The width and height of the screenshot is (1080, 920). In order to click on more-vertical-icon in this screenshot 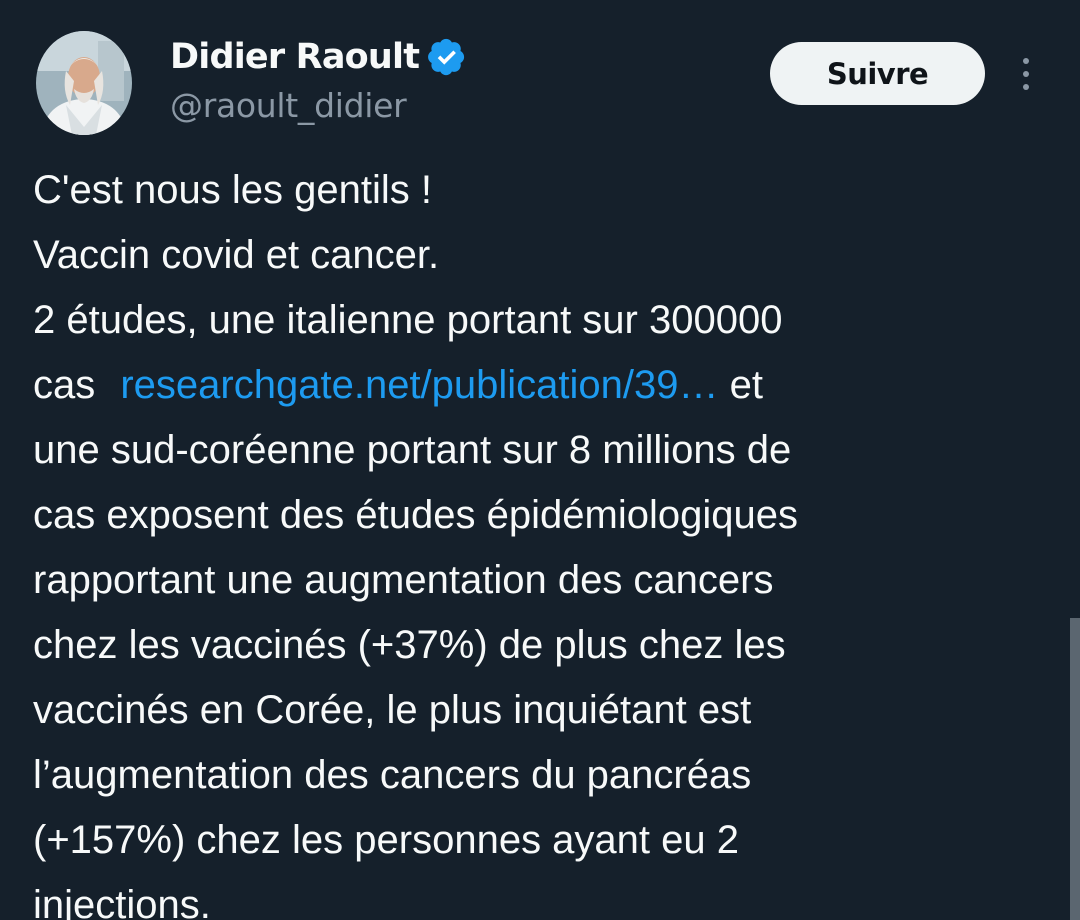, I will do `click(1026, 74)`.